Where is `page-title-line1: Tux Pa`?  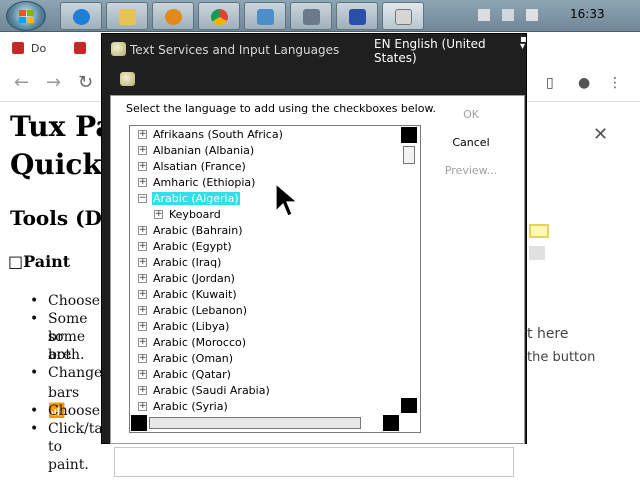
page-title-line1: Tux Pa is located at coordinates (62, 126).